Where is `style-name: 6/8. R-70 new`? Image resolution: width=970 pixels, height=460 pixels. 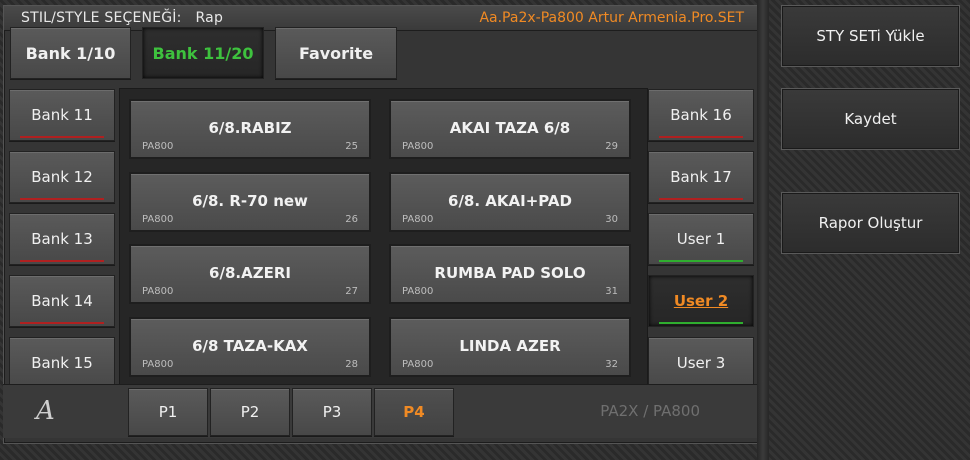 style-name: 6/8. R-70 new is located at coordinates (250, 201).